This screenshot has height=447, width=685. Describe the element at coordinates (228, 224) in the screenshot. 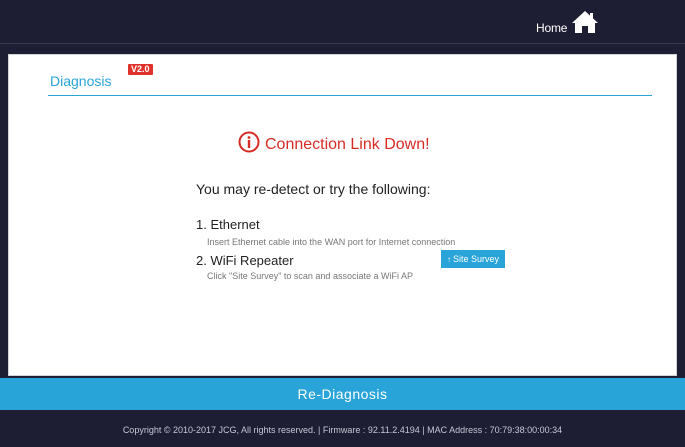

I see `option-ethernet-title: 1. Ethernet` at that location.